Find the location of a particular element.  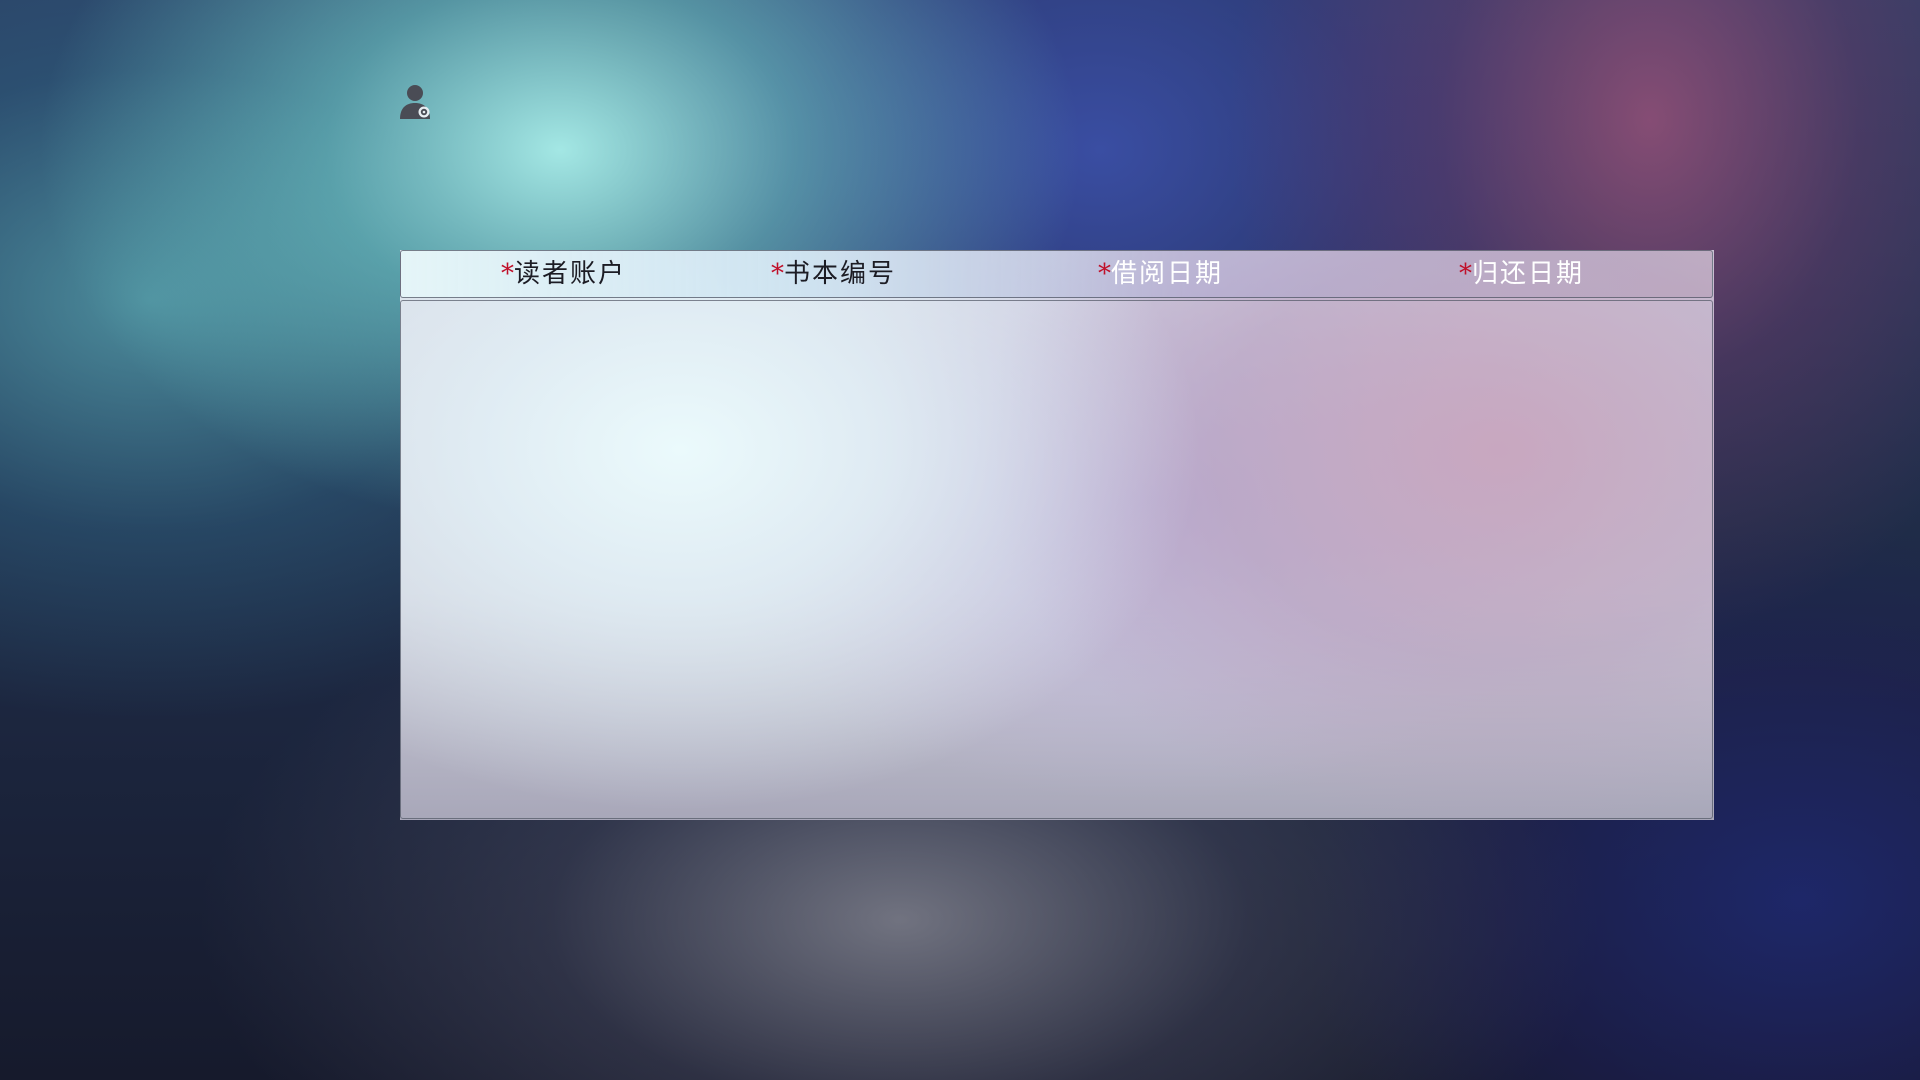

column-header-reader-account: *读者账户 is located at coordinates (563, 274).